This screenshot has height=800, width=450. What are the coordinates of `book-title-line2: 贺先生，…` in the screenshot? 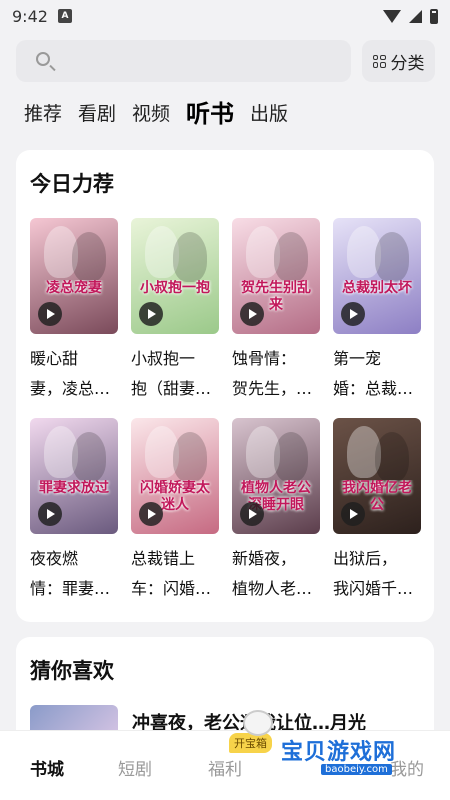 It's located at (272, 388).